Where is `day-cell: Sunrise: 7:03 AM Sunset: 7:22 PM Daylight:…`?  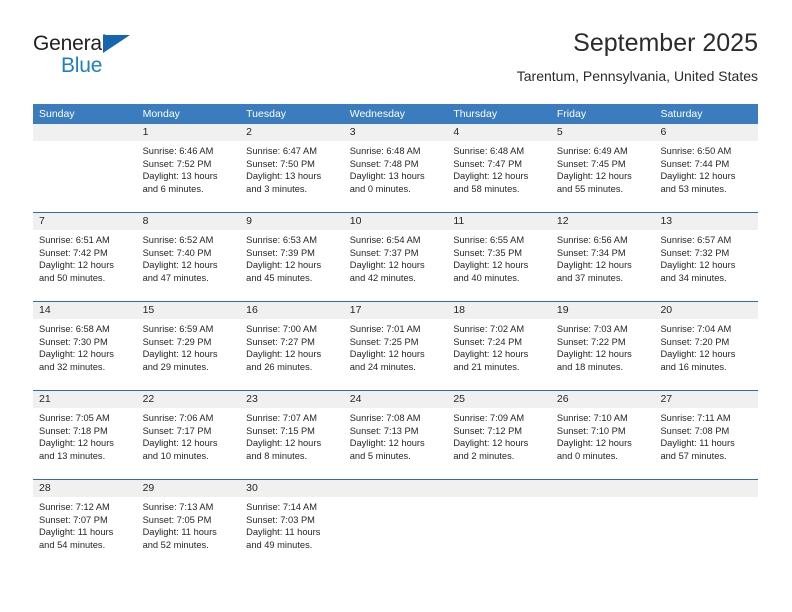
day-cell: Sunrise: 7:03 AM Sunset: 7:22 PM Daylight:… is located at coordinates (603, 354).